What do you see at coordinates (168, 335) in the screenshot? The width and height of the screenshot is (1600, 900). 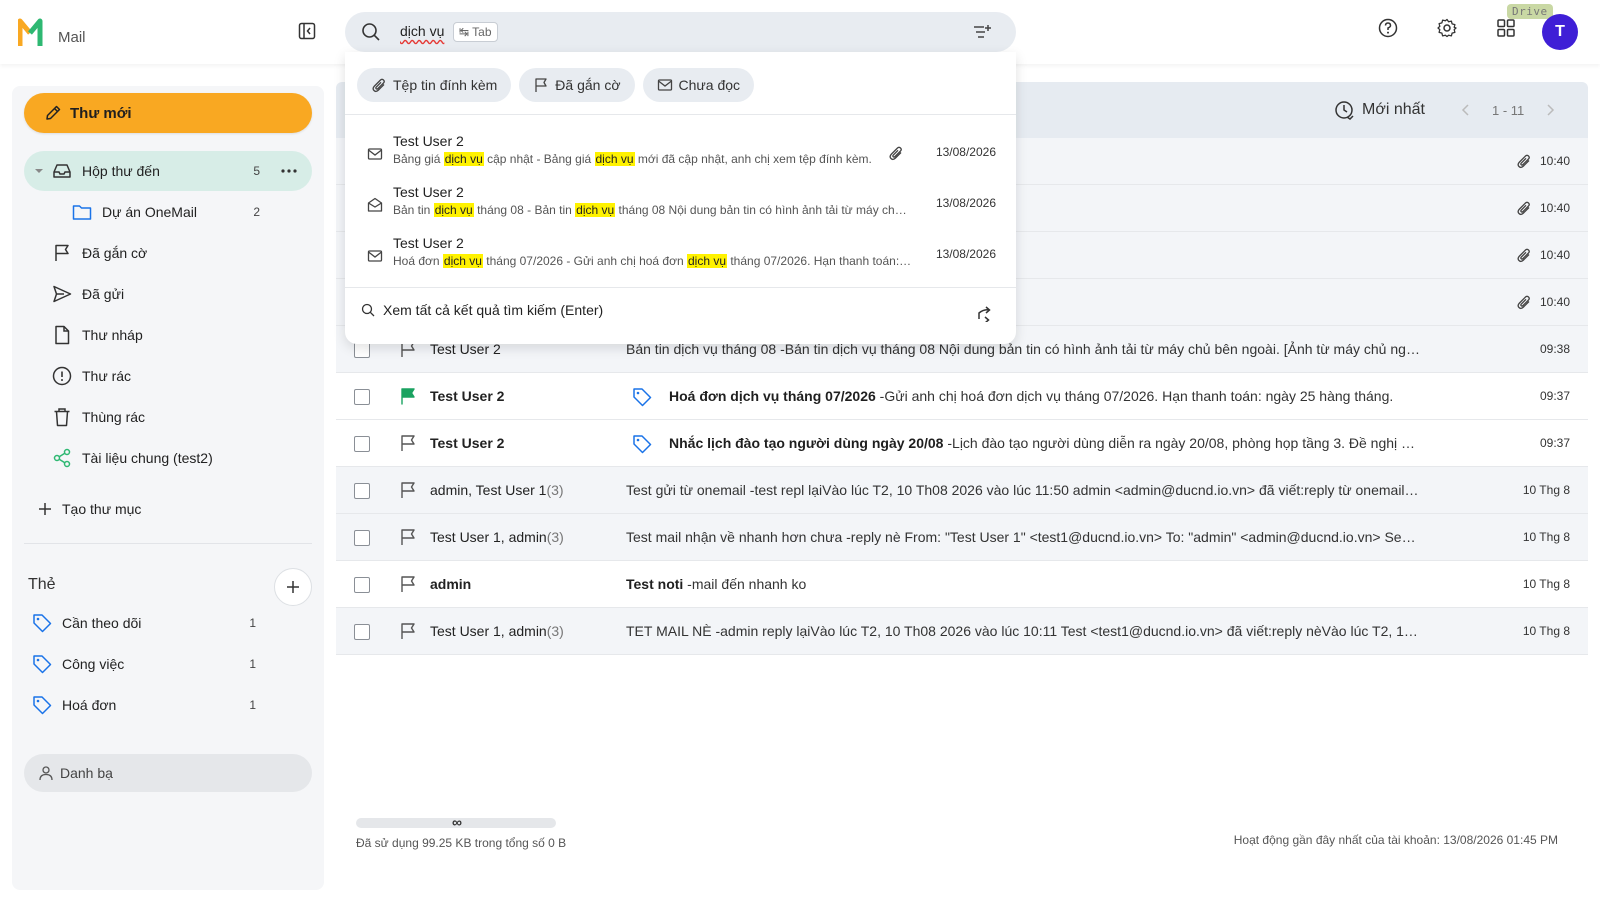 I see `sidebar-item-drafts: Thư nháp` at bounding box center [168, 335].